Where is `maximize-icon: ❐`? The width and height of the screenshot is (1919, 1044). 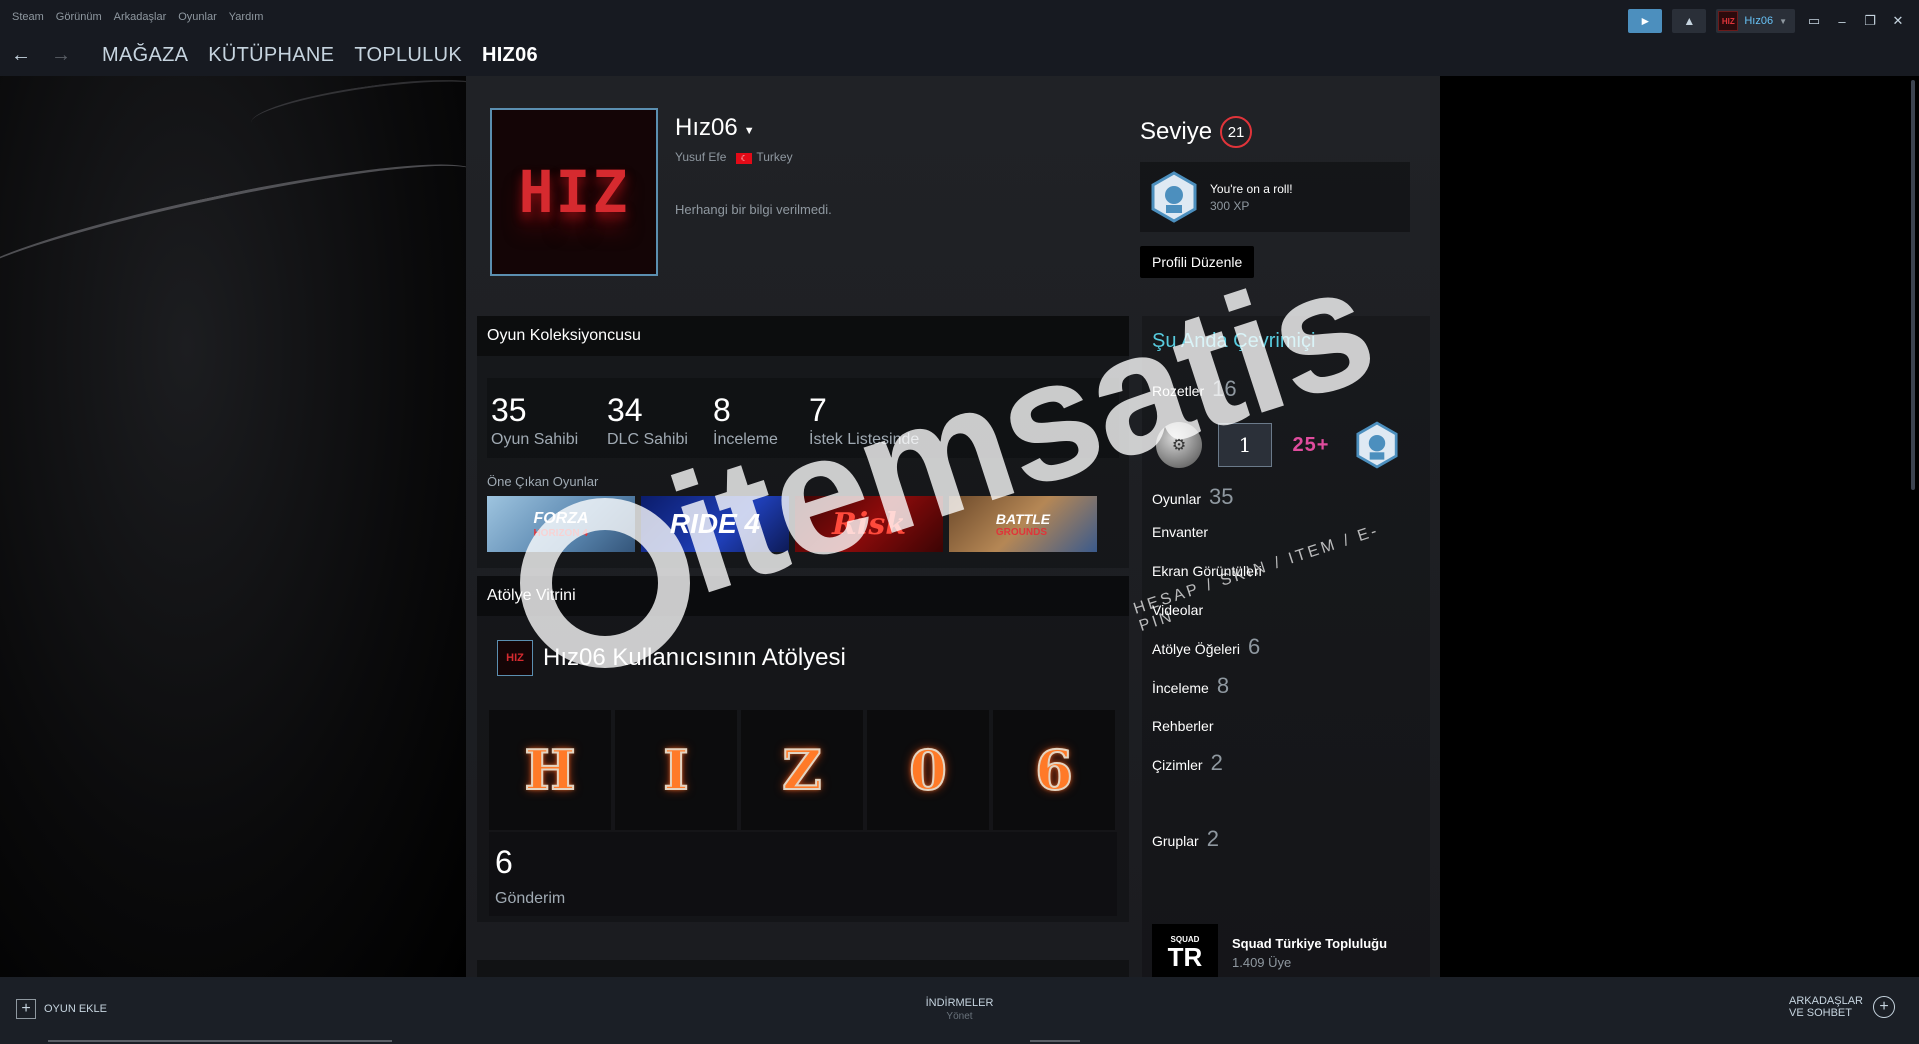 maximize-icon: ❐ is located at coordinates (1870, 21).